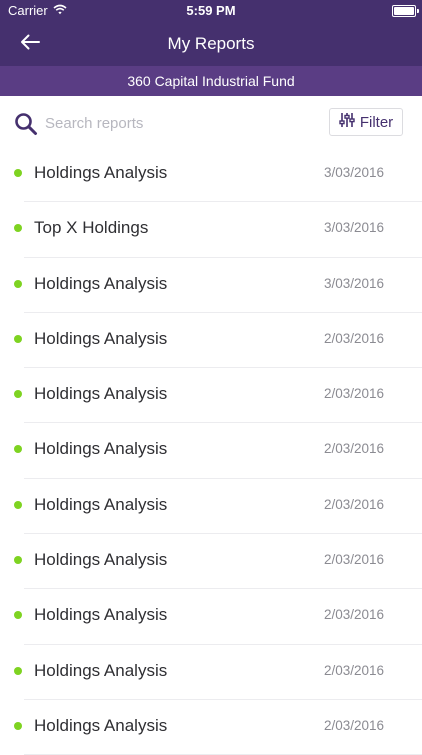 The image size is (422, 755). What do you see at coordinates (91, 228) in the screenshot?
I see `report-name: Top X Holdings` at bounding box center [91, 228].